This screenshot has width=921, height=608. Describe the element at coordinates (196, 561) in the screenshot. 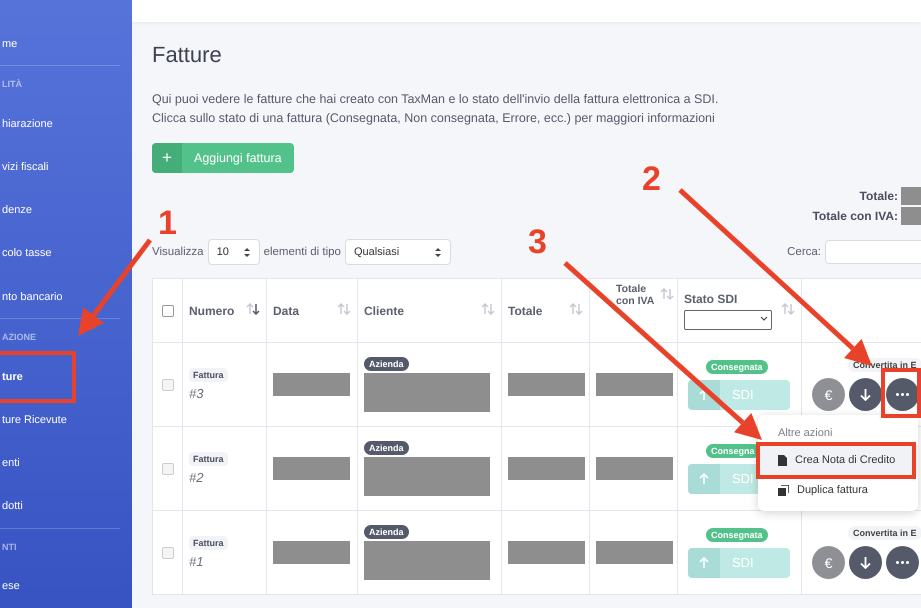

I see `invoice-number: #1` at that location.